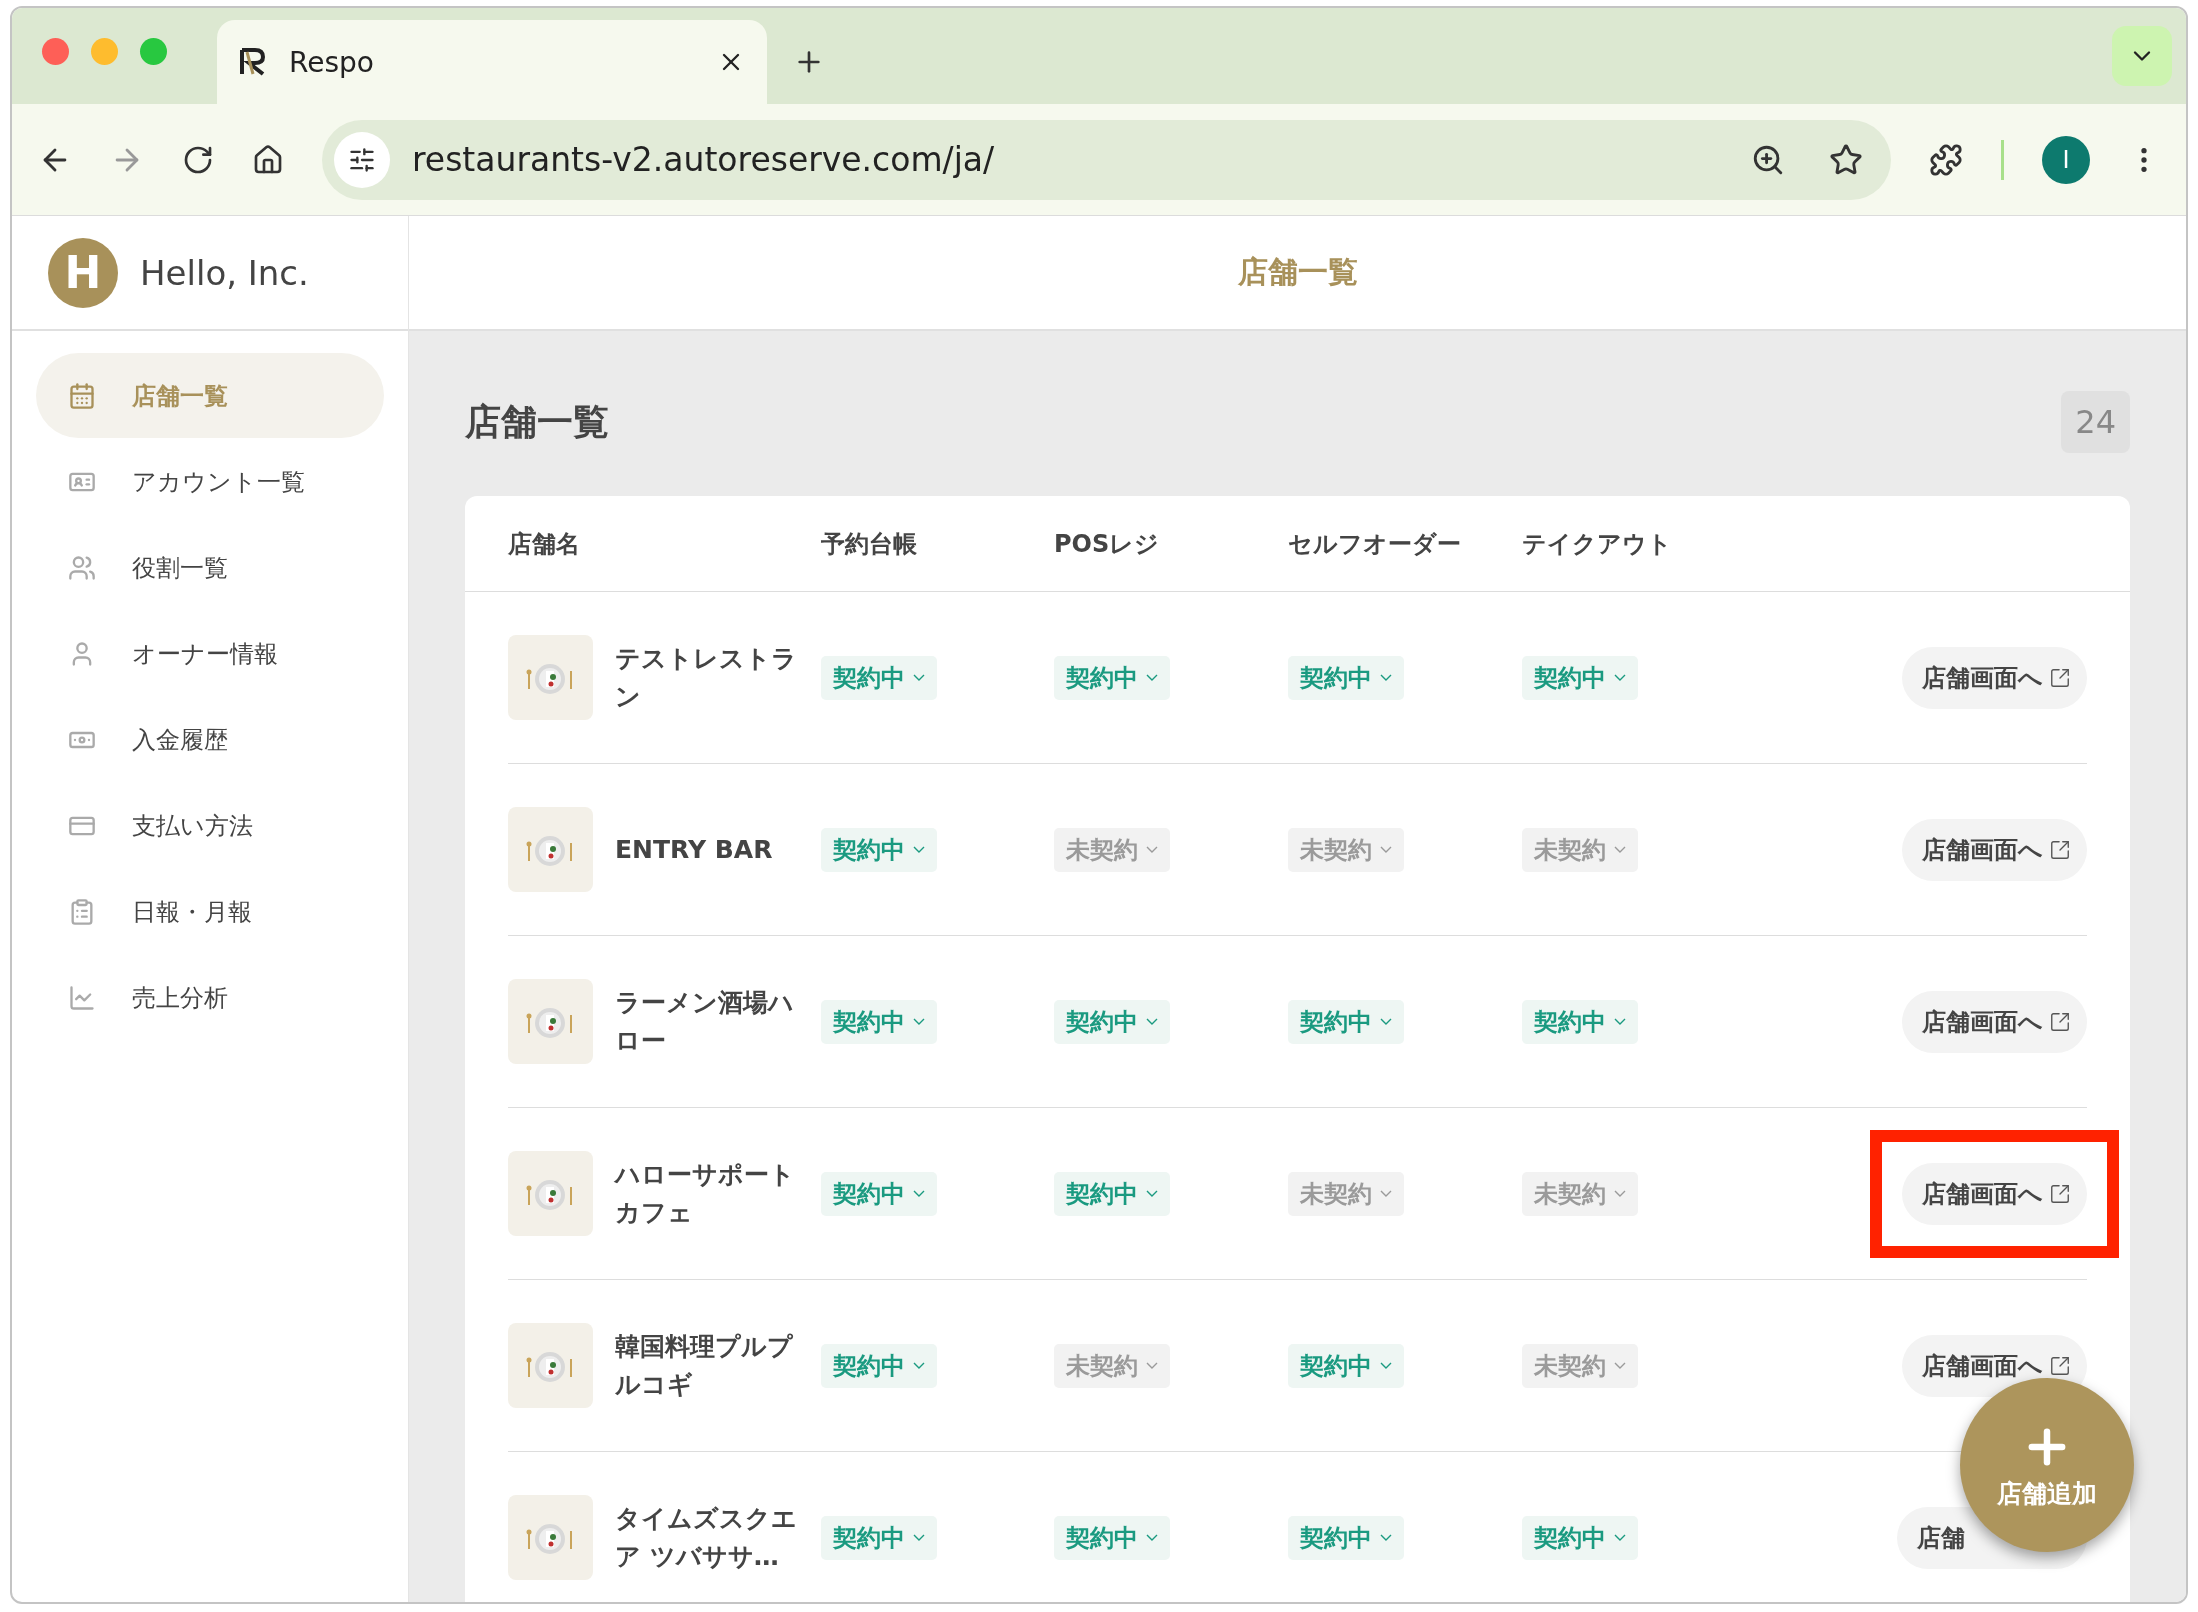  I want to click on company-name: Hello, Inc., so click(224, 272).